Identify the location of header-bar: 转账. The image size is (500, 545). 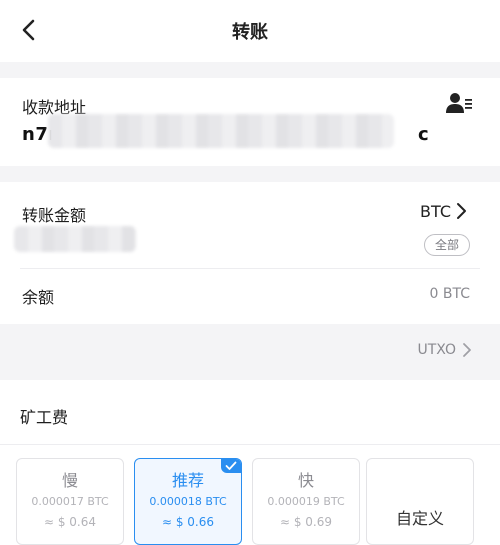
(250, 31).